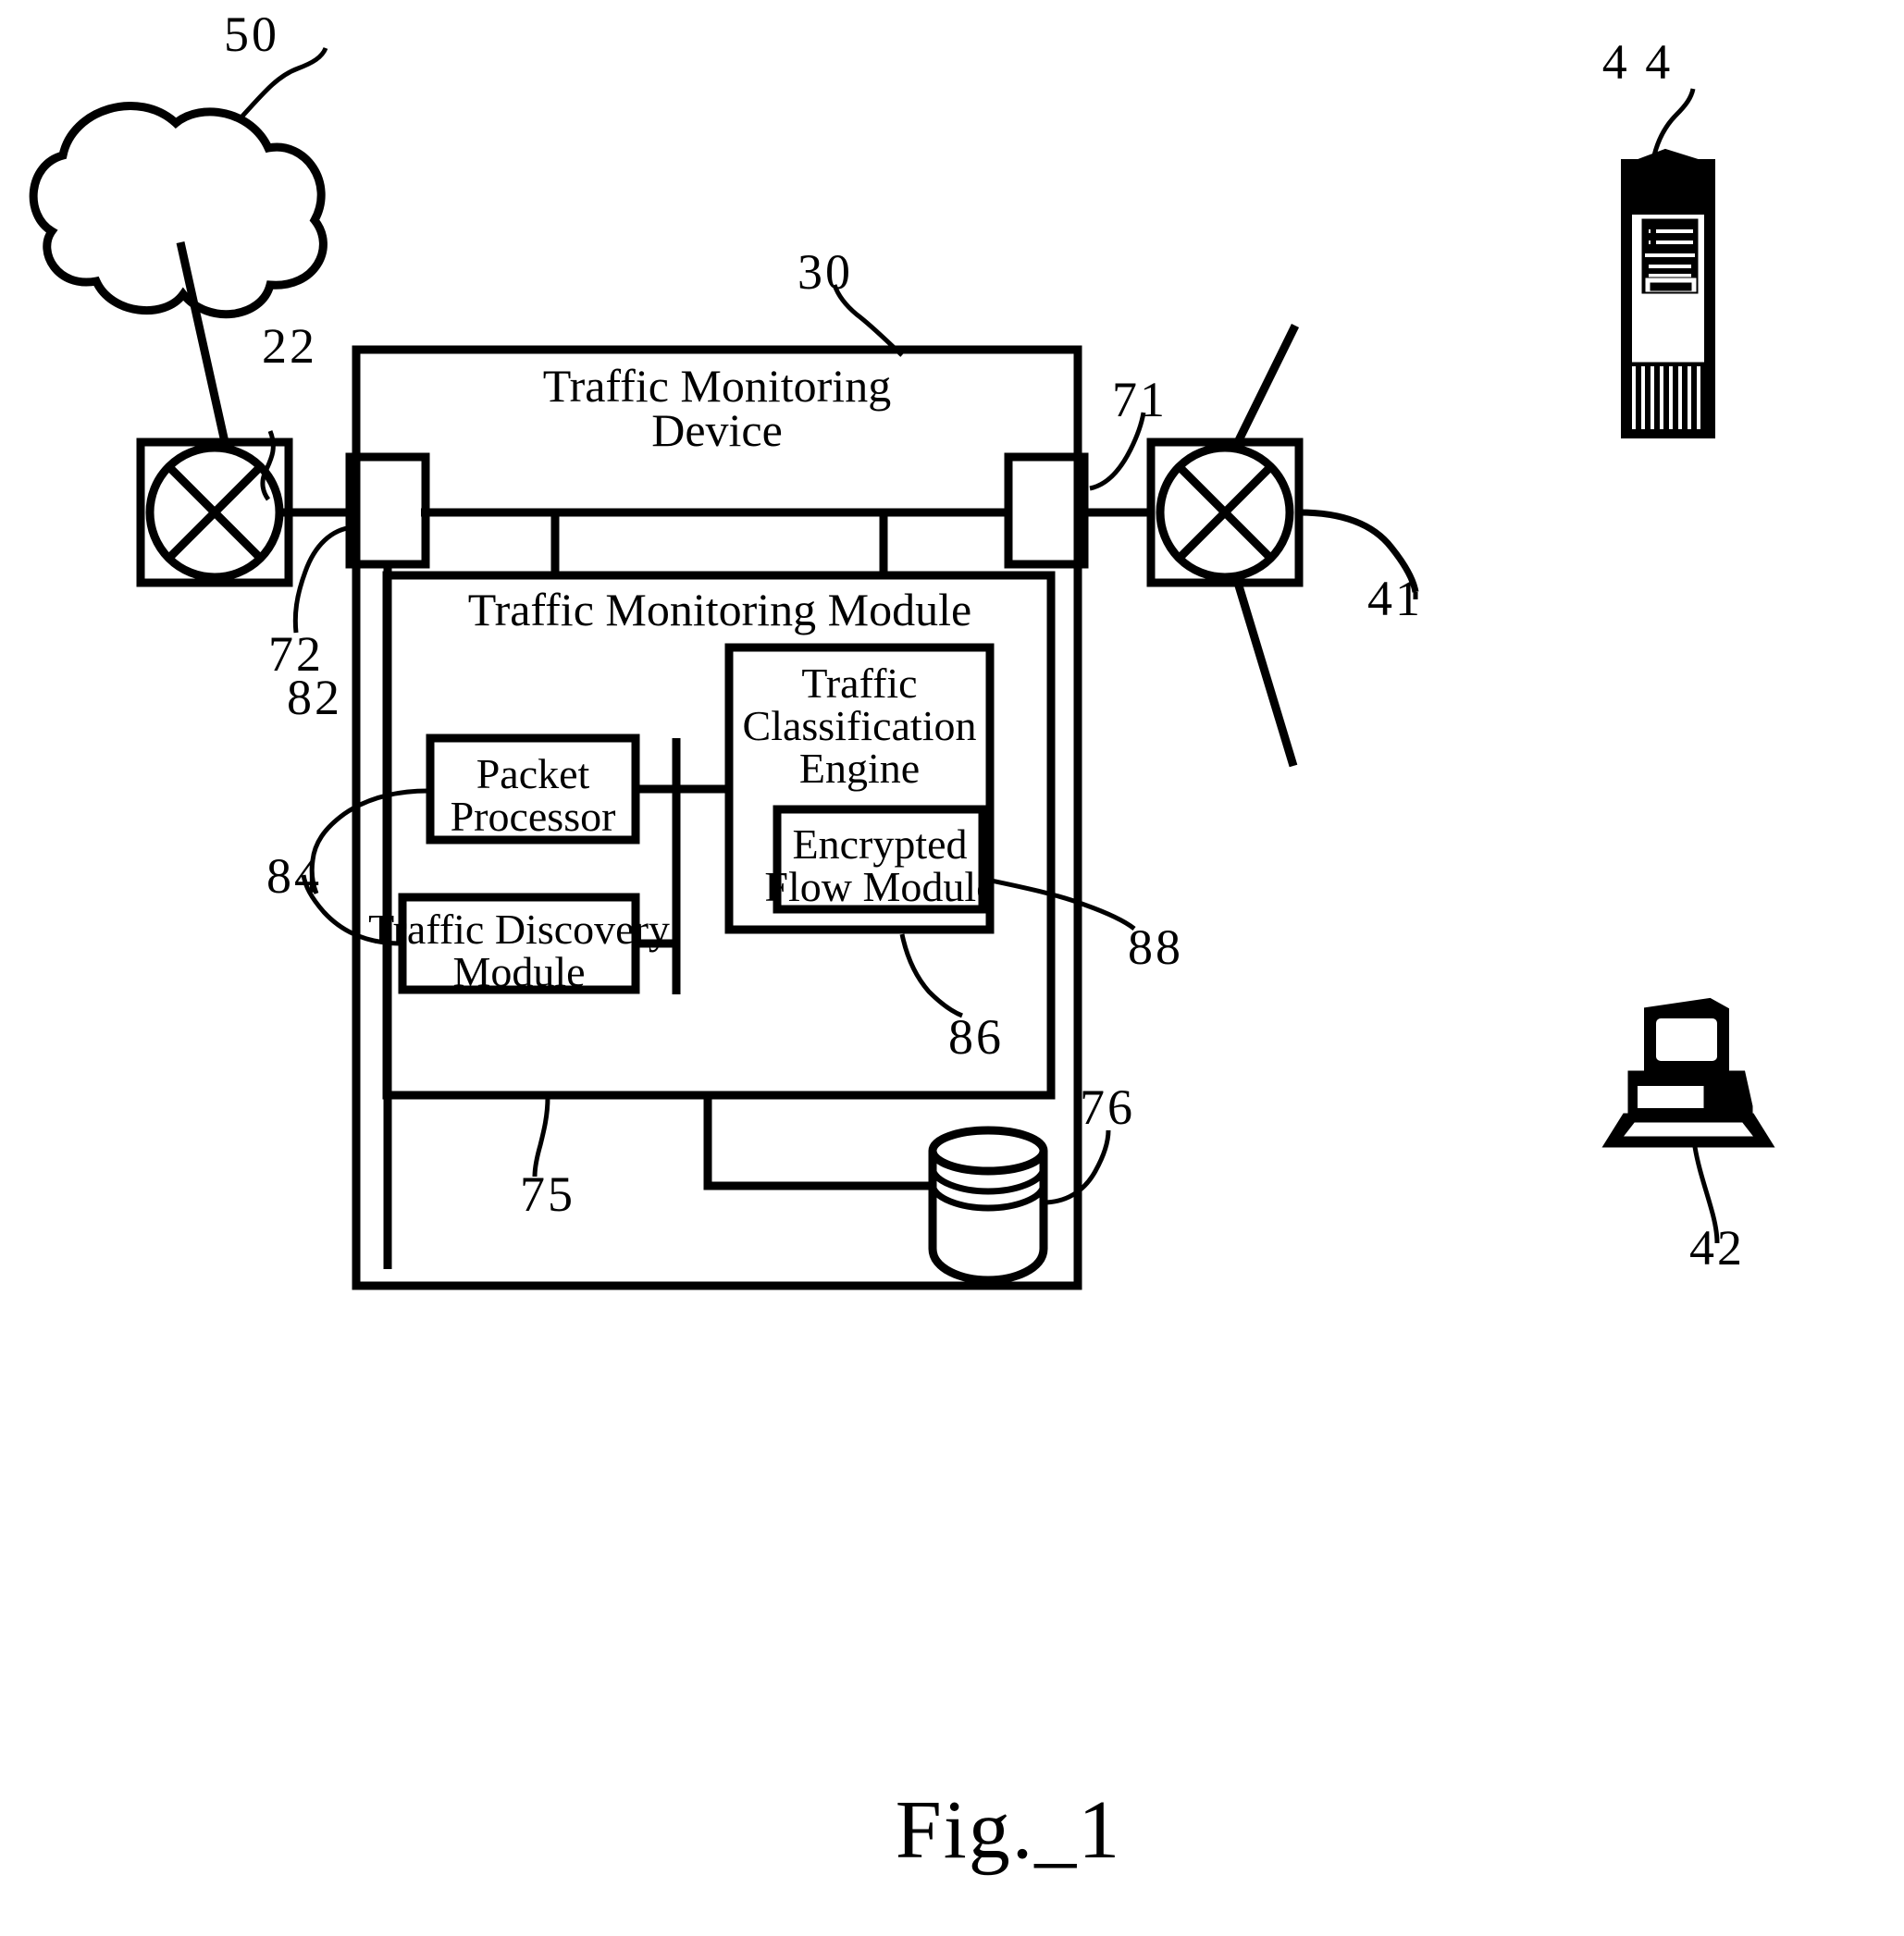 The image size is (1904, 1936). What do you see at coordinates (988, 1205) in the screenshot?
I see `database-cylinder-icon` at bounding box center [988, 1205].